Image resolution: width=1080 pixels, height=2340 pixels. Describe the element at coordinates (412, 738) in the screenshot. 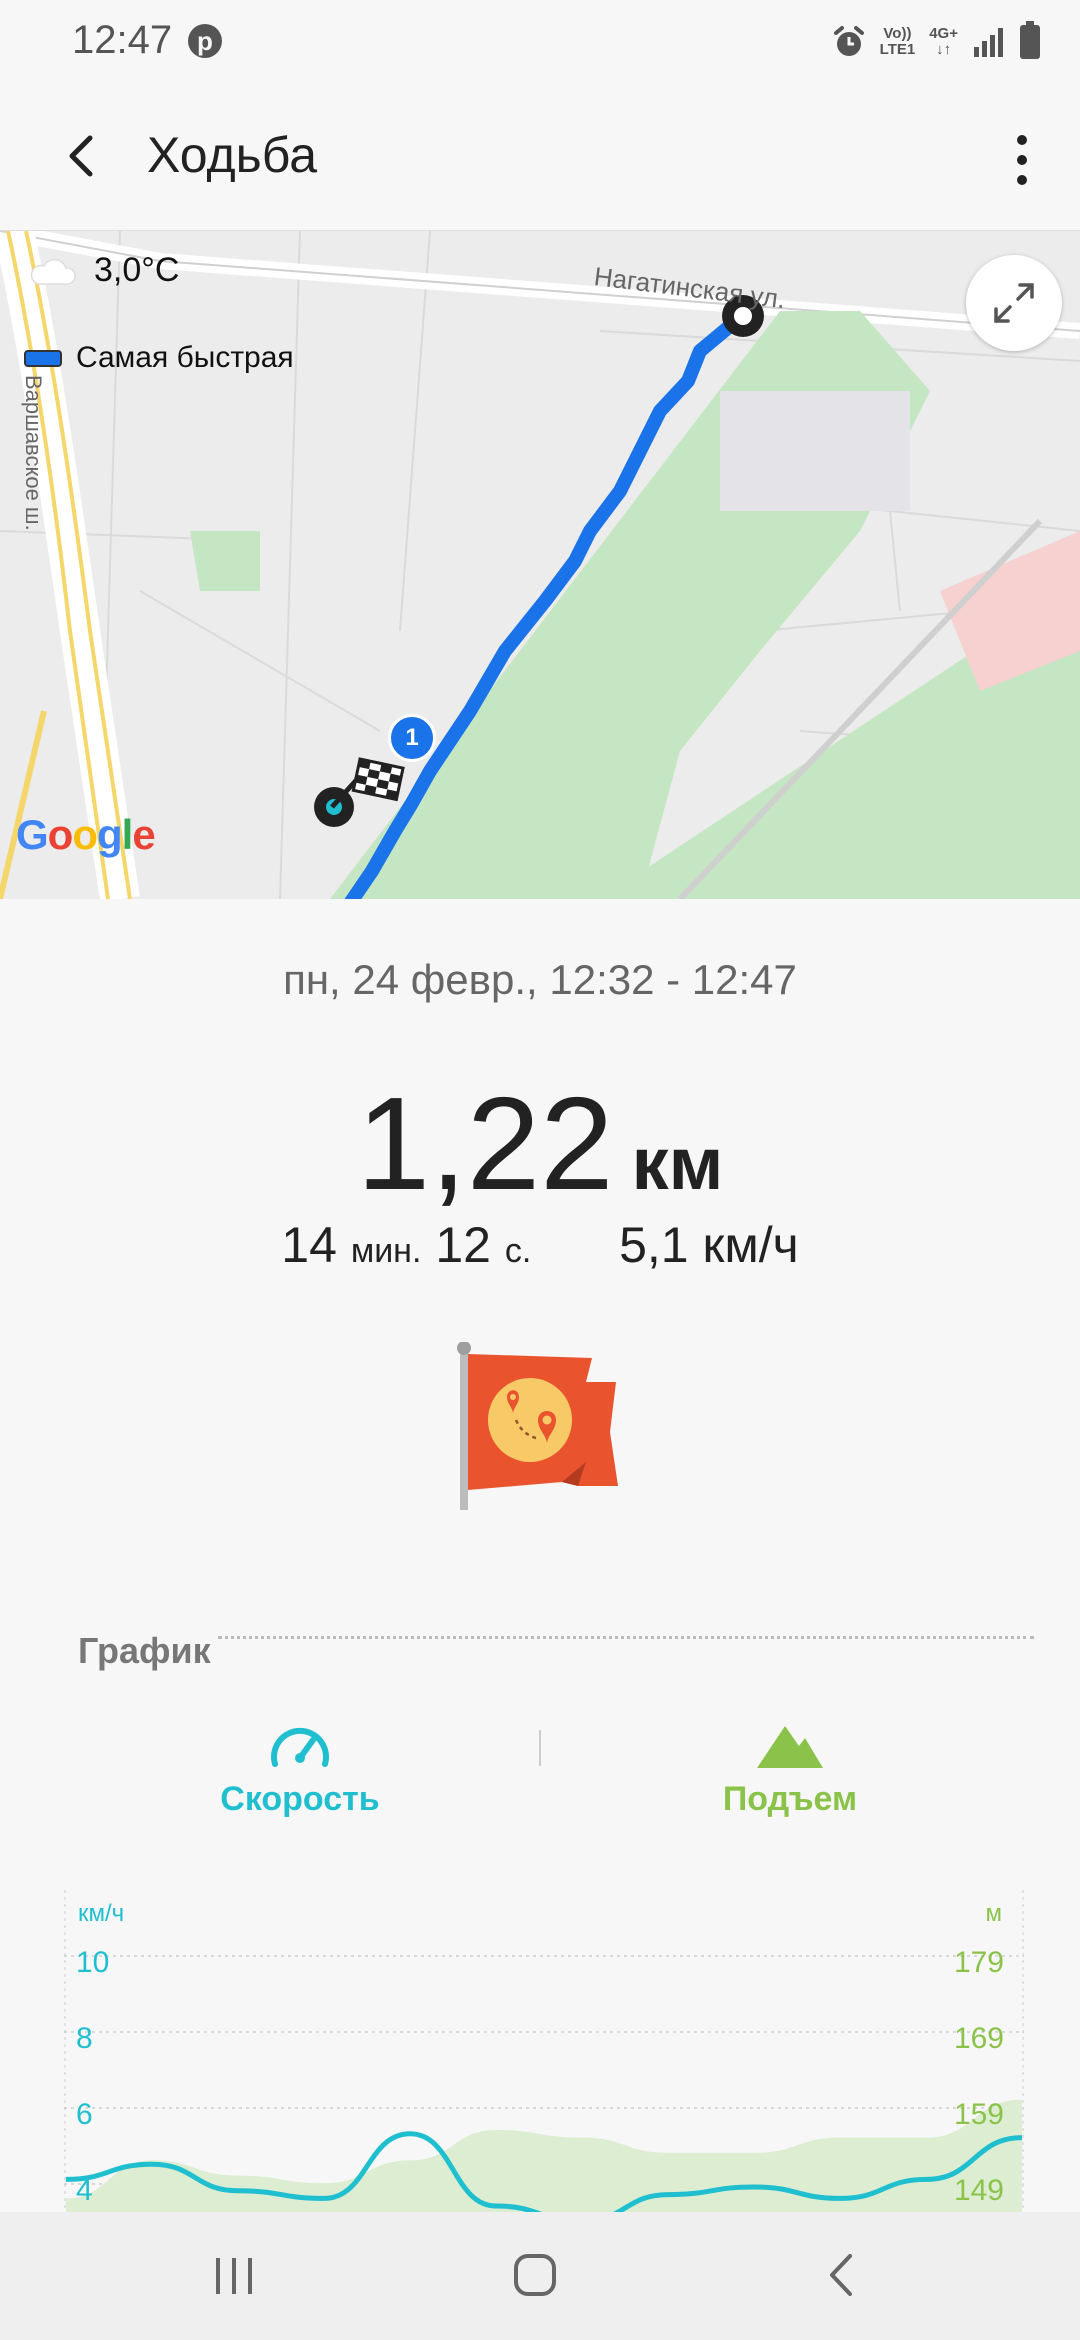

I see `km-marker: 1` at that location.